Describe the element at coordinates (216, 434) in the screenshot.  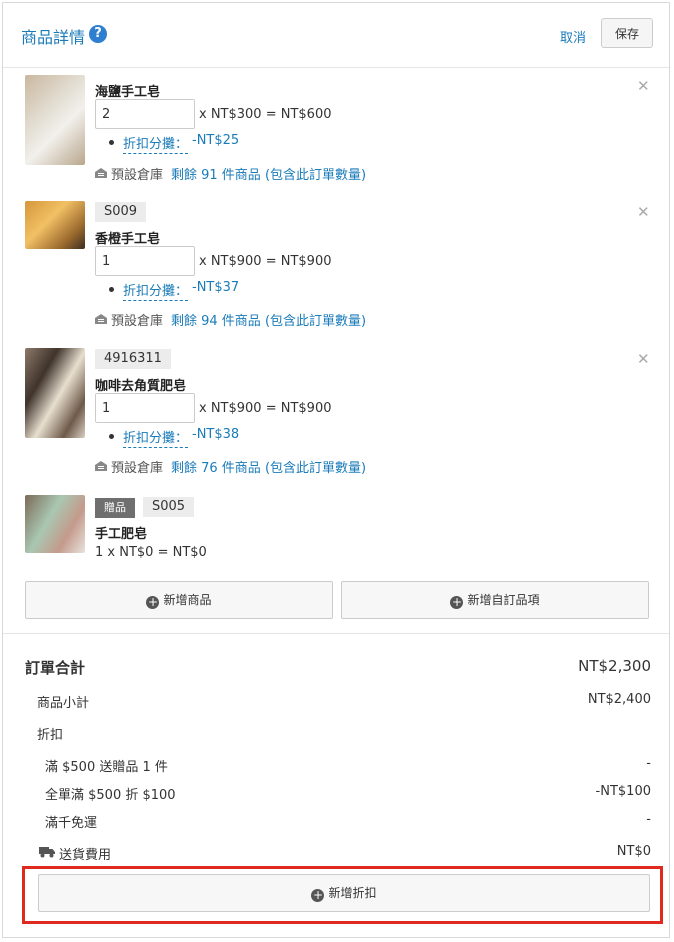
I see `discount-share-amount: -NT$38` at that location.